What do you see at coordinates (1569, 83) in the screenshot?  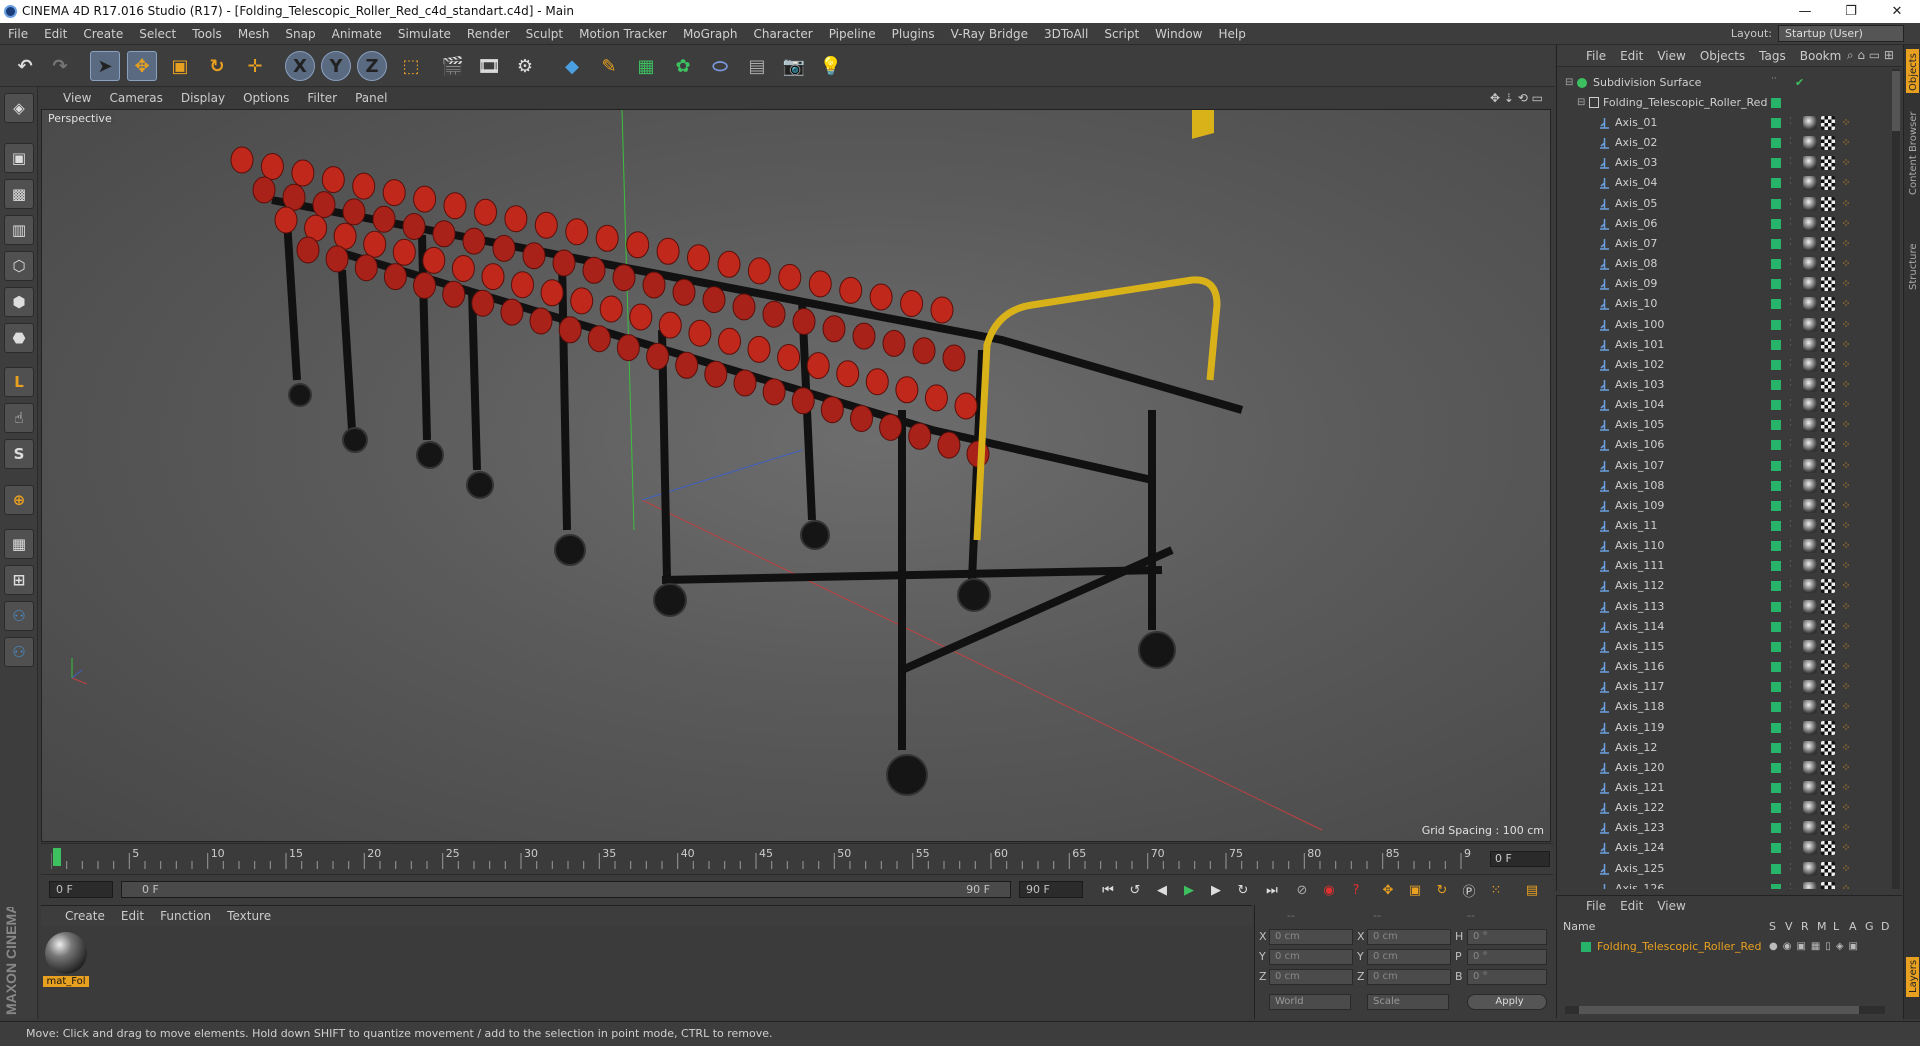 I see `collapse-icon: ⊟` at bounding box center [1569, 83].